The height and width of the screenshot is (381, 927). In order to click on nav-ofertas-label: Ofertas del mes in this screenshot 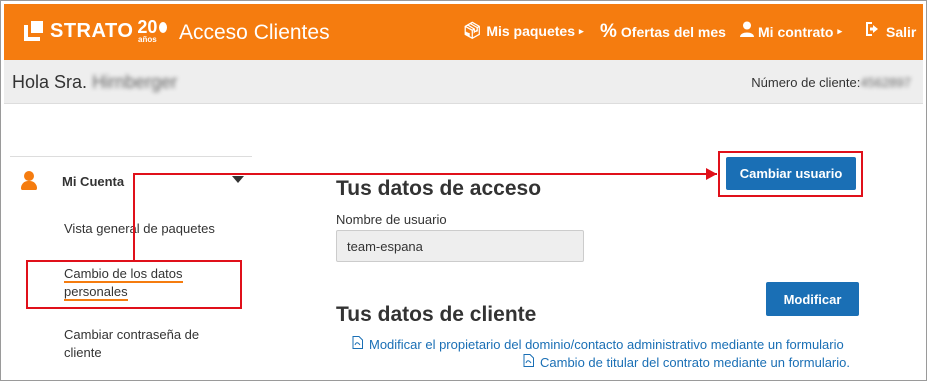, I will do `click(673, 32)`.